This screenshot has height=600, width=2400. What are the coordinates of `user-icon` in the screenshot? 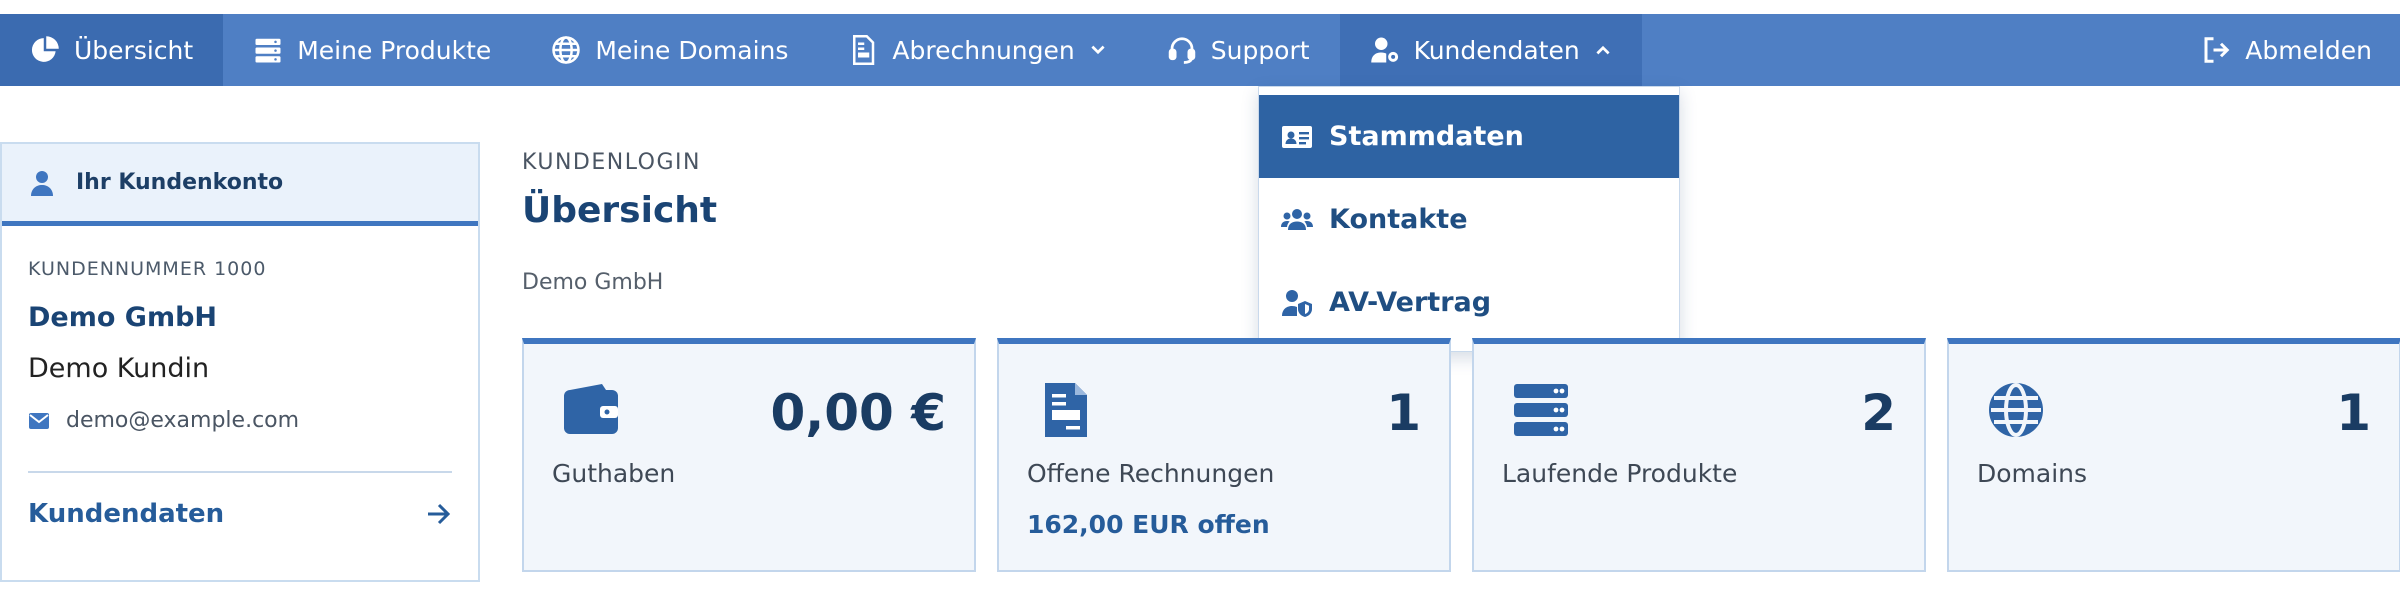 It's located at (42, 183).